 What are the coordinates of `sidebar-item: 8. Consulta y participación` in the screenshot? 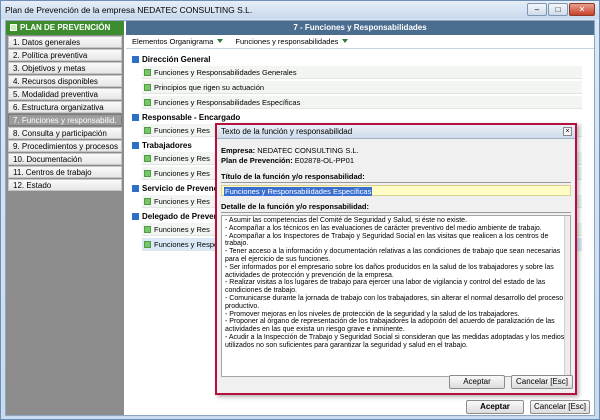 It's located at (65, 133).